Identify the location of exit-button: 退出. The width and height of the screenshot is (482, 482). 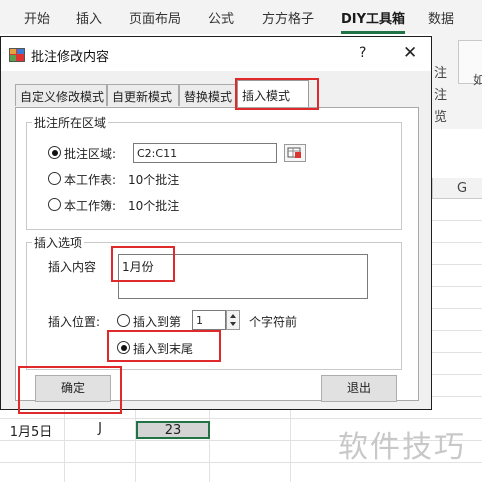
(359, 388).